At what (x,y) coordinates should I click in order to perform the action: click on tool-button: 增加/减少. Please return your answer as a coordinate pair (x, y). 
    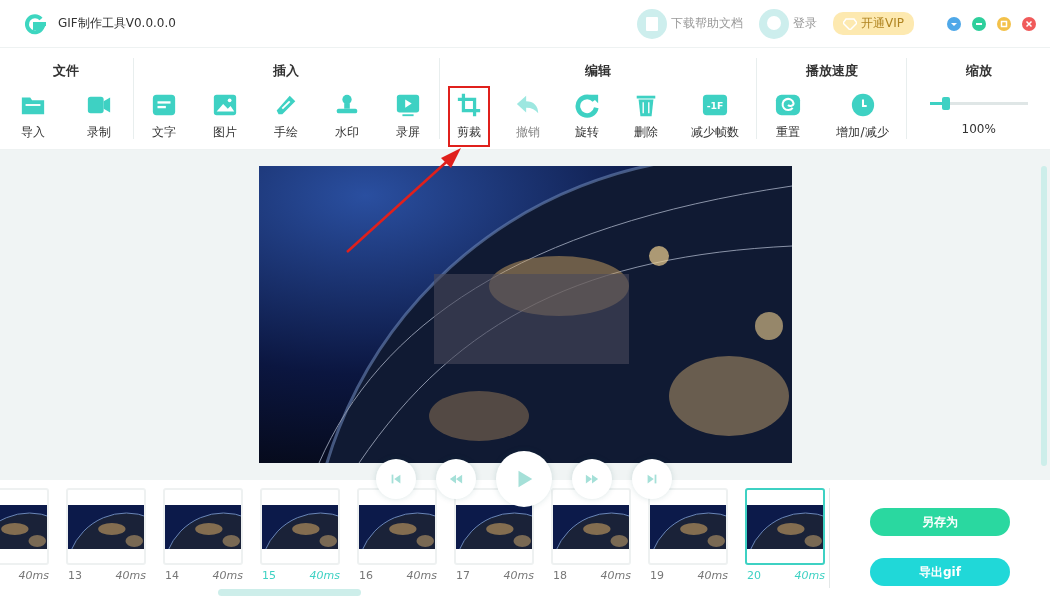
    Looking at the image, I should click on (862, 116).